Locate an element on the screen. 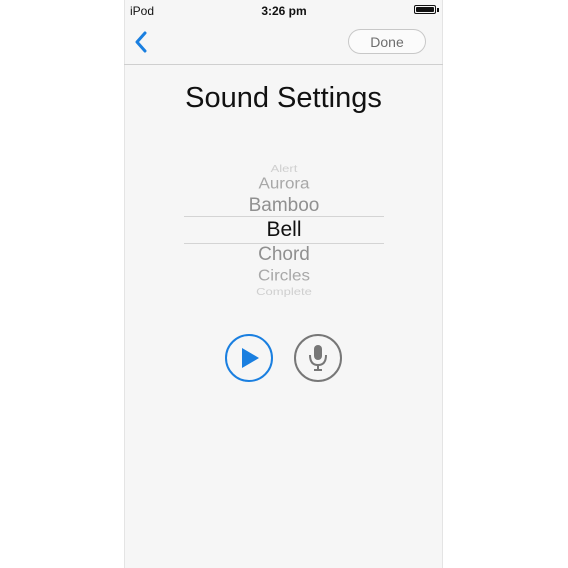 The height and width of the screenshot is (568, 568). picker-item-alert: Alert is located at coordinates (284, 168).